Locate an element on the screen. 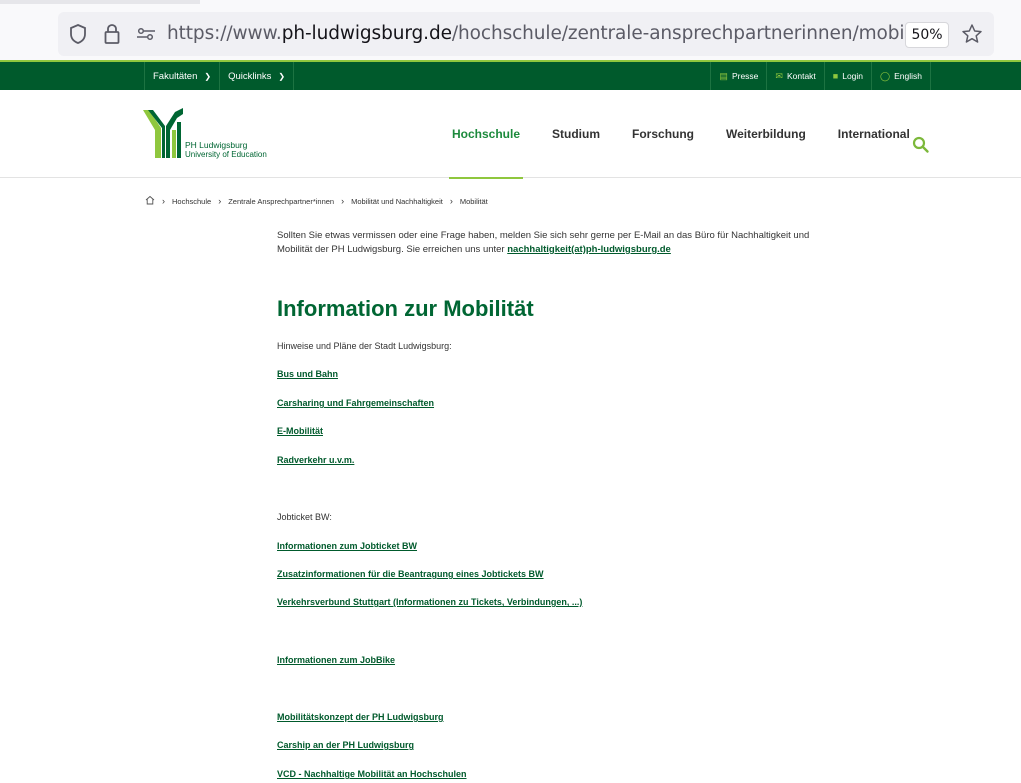 The width and height of the screenshot is (1021, 783). globe-icon: ◯ is located at coordinates (885, 75).